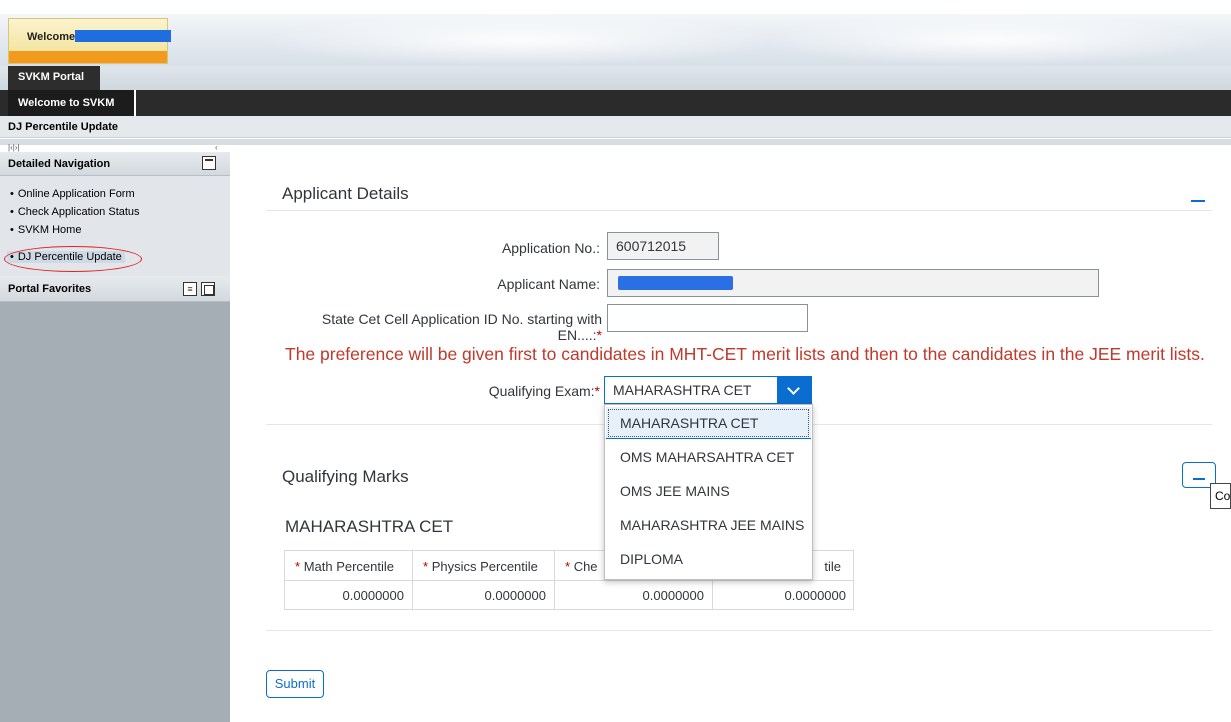  Describe the element at coordinates (349, 595) in the screenshot. I see `math-percentile-cell: 0.0000000` at that location.